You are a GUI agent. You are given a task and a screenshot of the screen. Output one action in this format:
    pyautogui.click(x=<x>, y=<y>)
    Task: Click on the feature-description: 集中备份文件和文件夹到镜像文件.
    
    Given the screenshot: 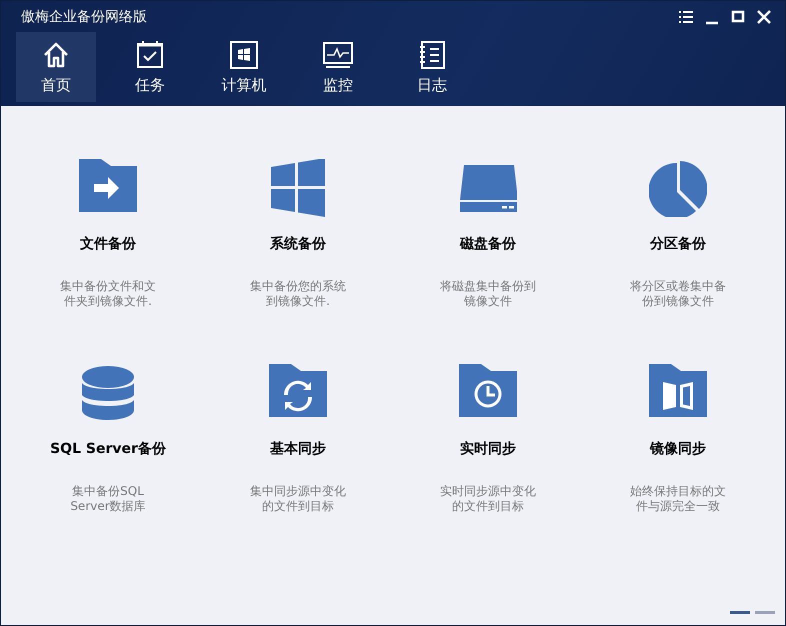 What is the action you would take?
    pyautogui.click(x=108, y=294)
    